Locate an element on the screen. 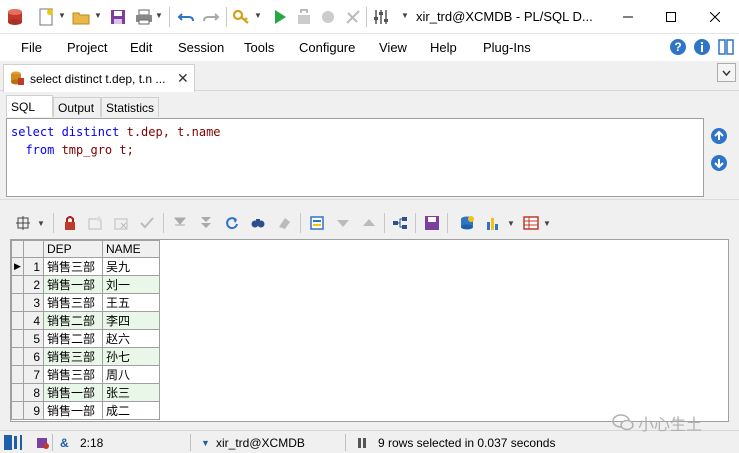 The height and width of the screenshot is (453, 739). minimize-button is located at coordinates (628, 17).